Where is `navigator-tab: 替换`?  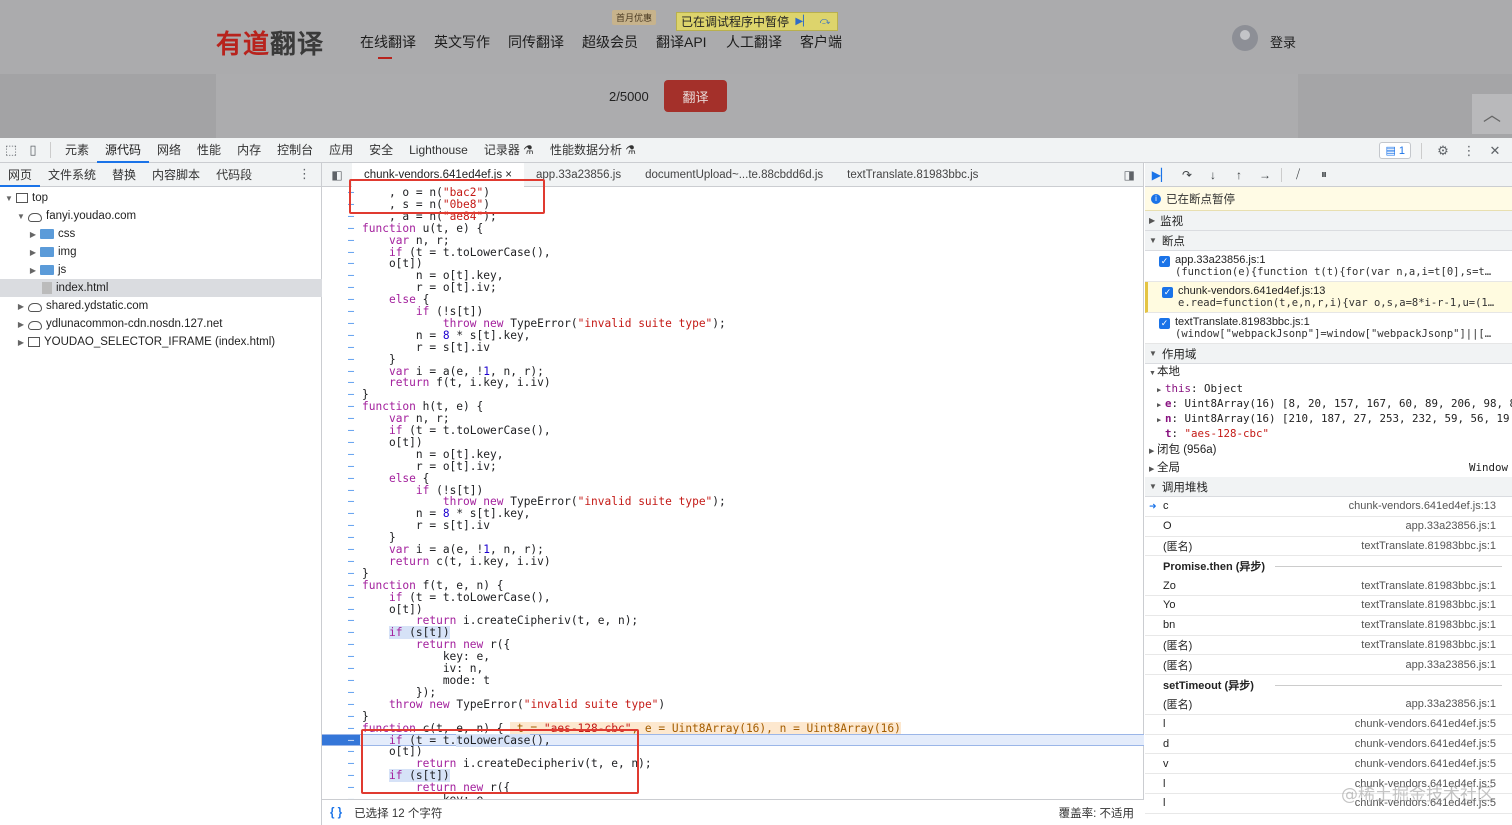
navigator-tab: 替换 is located at coordinates (124, 175).